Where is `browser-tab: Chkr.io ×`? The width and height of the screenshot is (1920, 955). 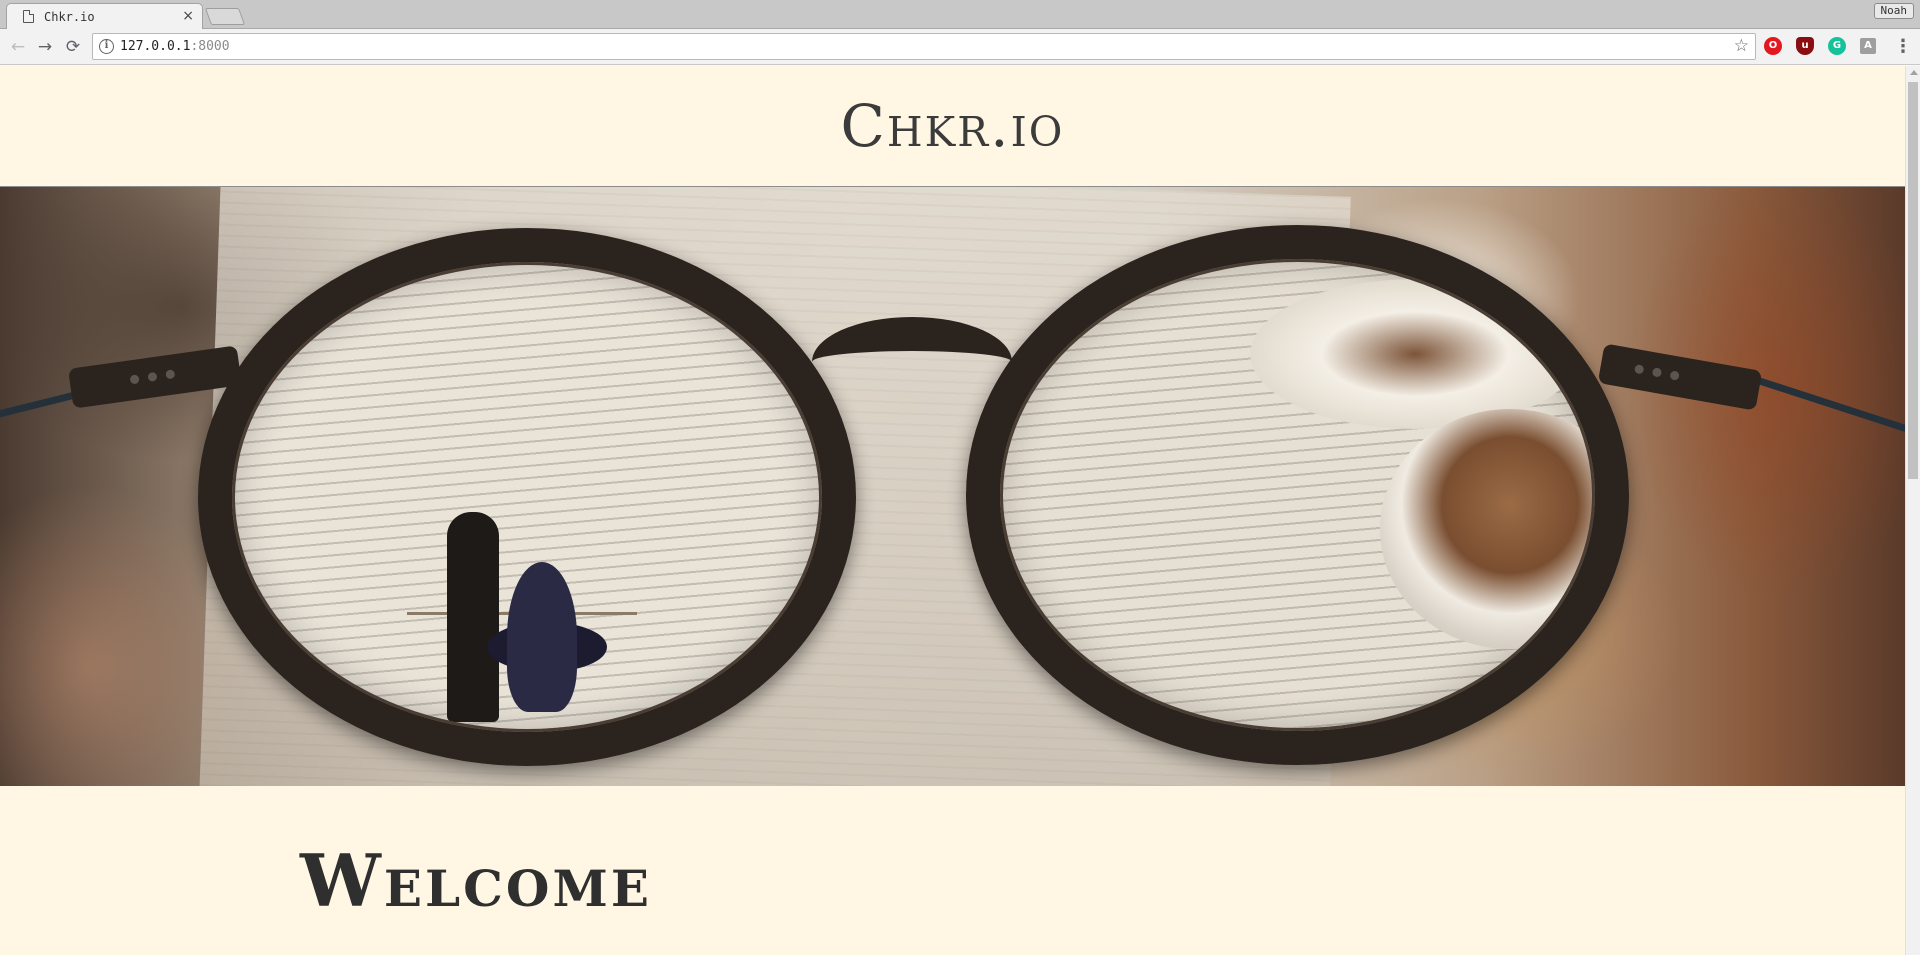 browser-tab: Chkr.io × is located at coordinates (104, 16).